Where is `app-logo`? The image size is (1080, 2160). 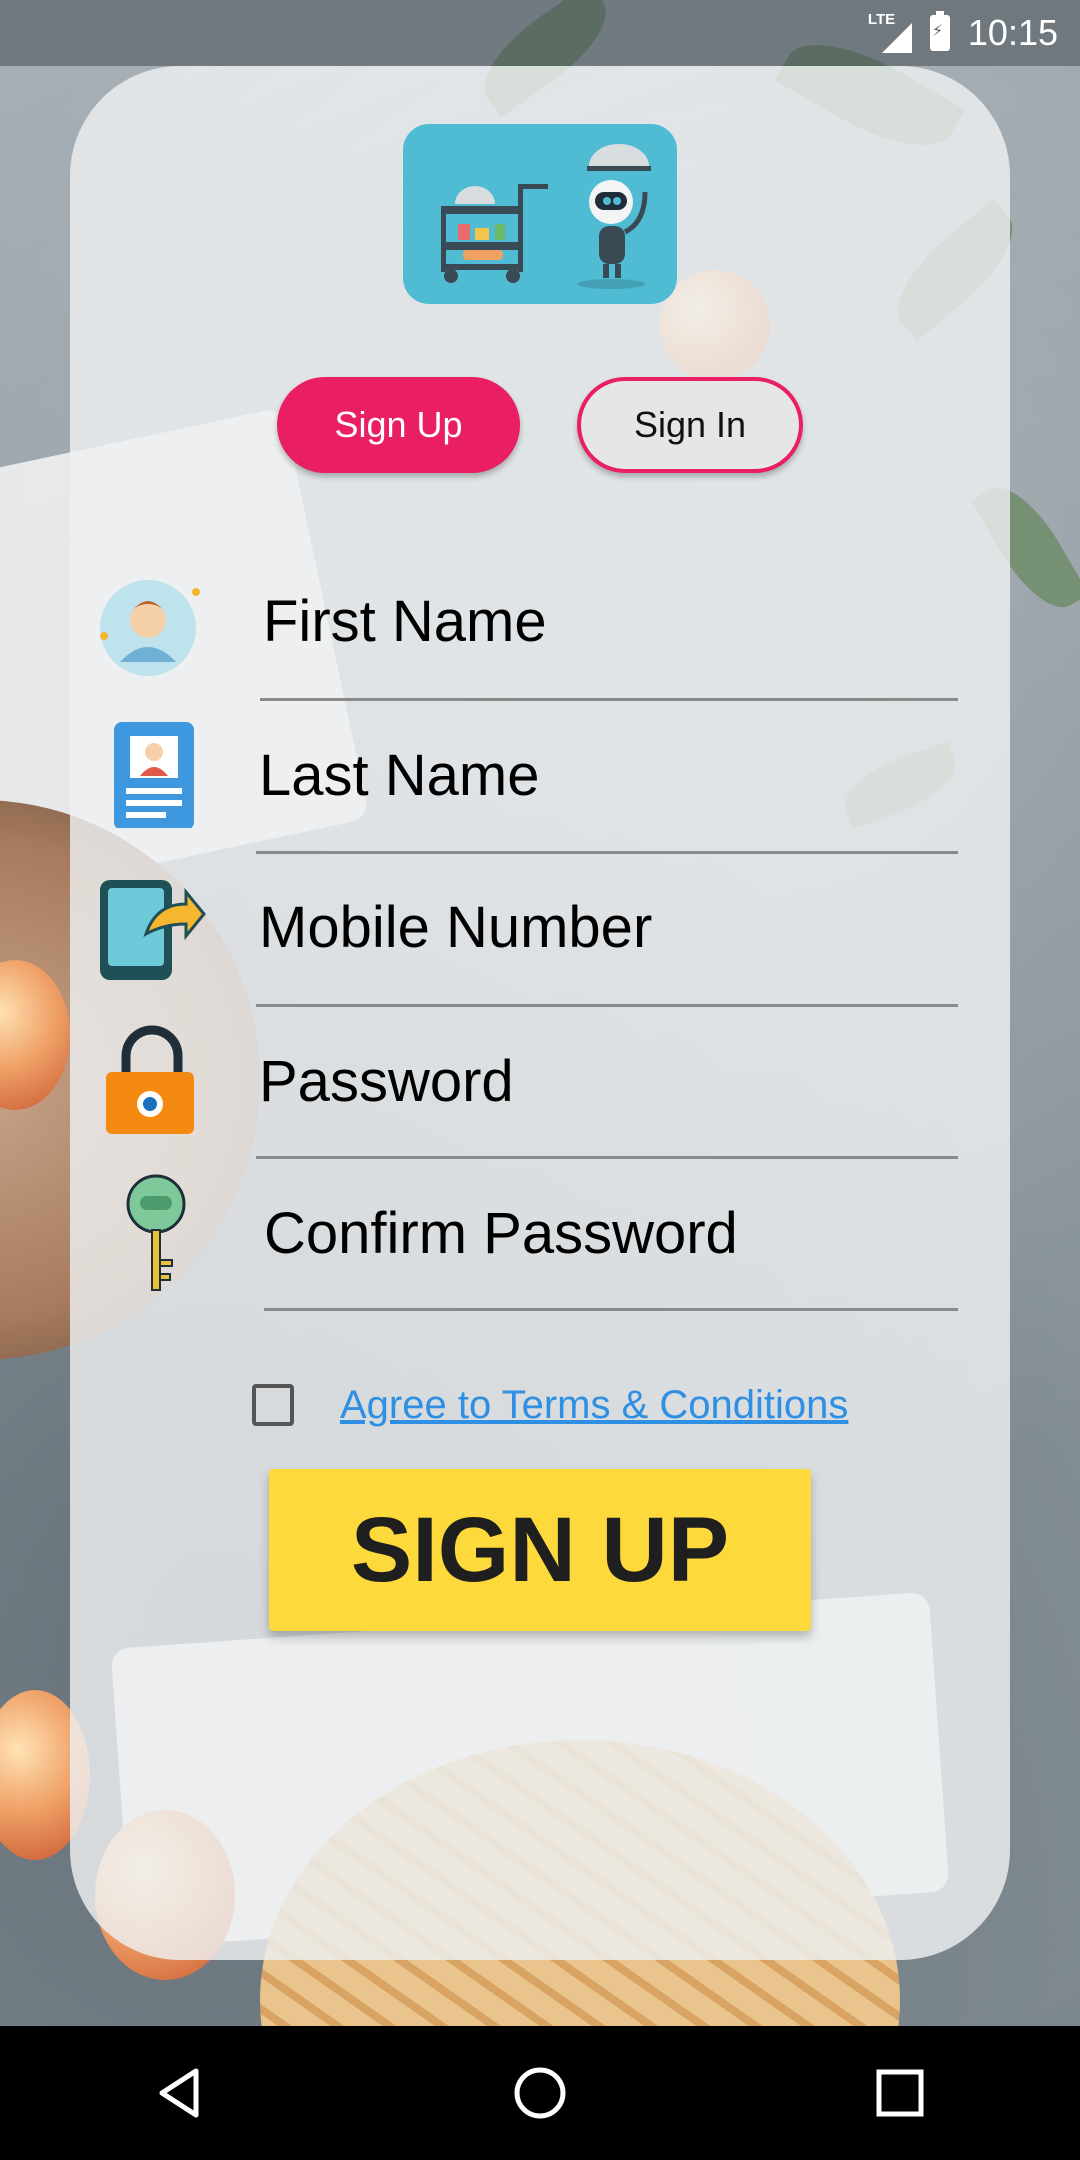 app-logo is located at coordinates (540, 214).